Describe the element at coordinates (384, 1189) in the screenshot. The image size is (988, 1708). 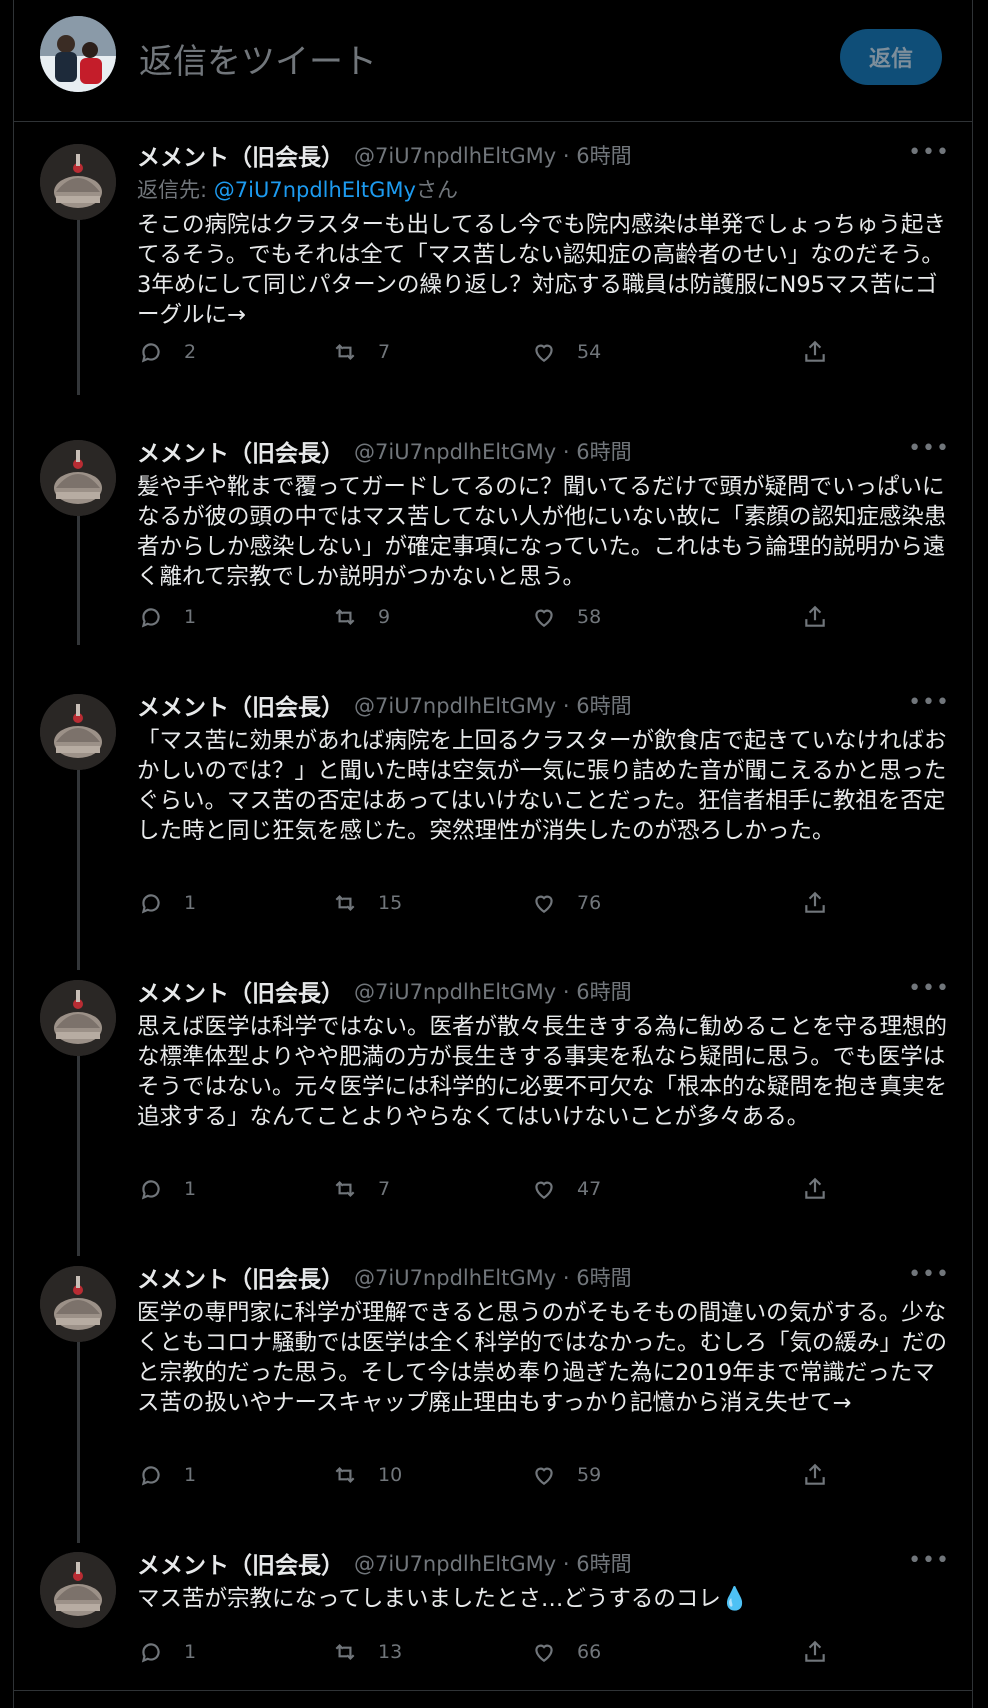
I see `retweet-count: 7` at that location.